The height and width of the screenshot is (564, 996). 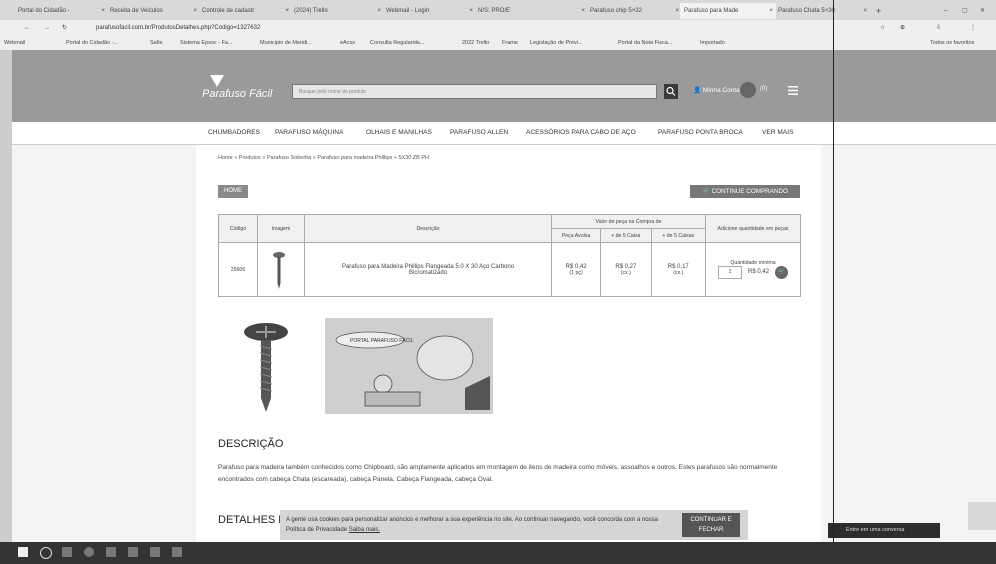 I want to click on cart-icon, so click(x=748, y=90).